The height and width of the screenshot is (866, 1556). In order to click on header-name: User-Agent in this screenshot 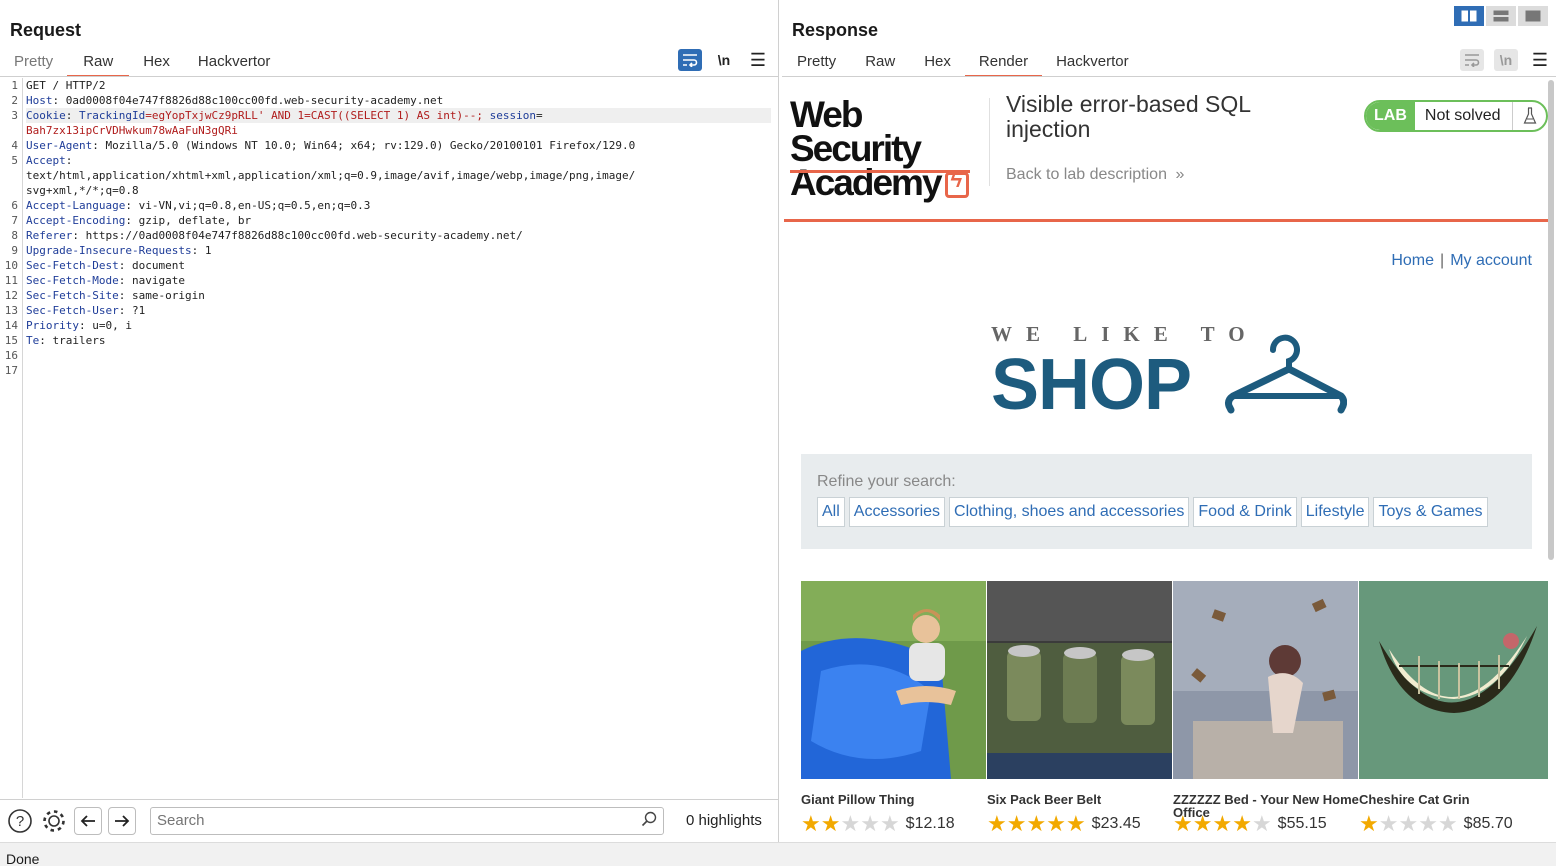, I will do `click(59, 145)`.